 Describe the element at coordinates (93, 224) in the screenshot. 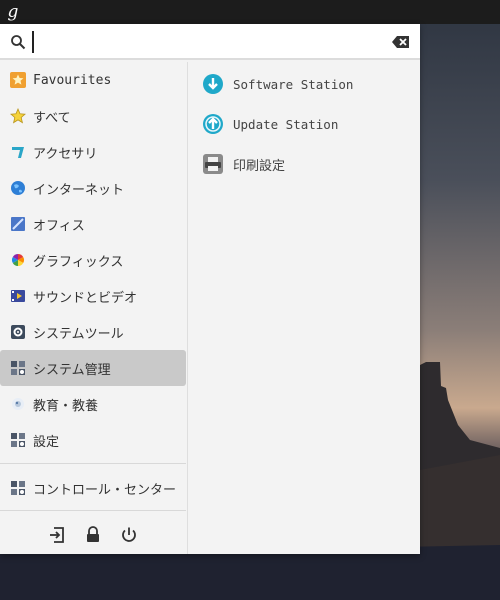

I see `category-office: オフィス` at that location.